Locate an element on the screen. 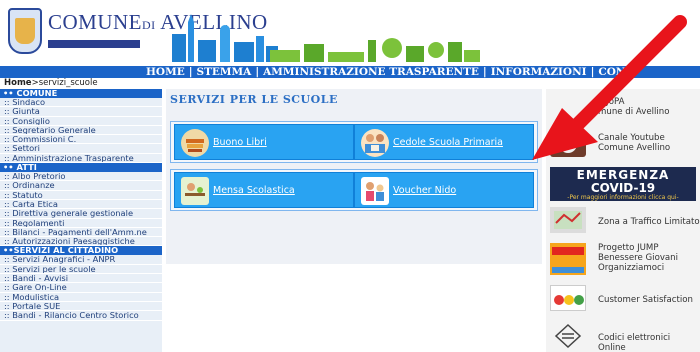 The height and width of the screenshot is (352, 700). youtube-label-1: Canale Youtube is located at coordinates (631, 138).